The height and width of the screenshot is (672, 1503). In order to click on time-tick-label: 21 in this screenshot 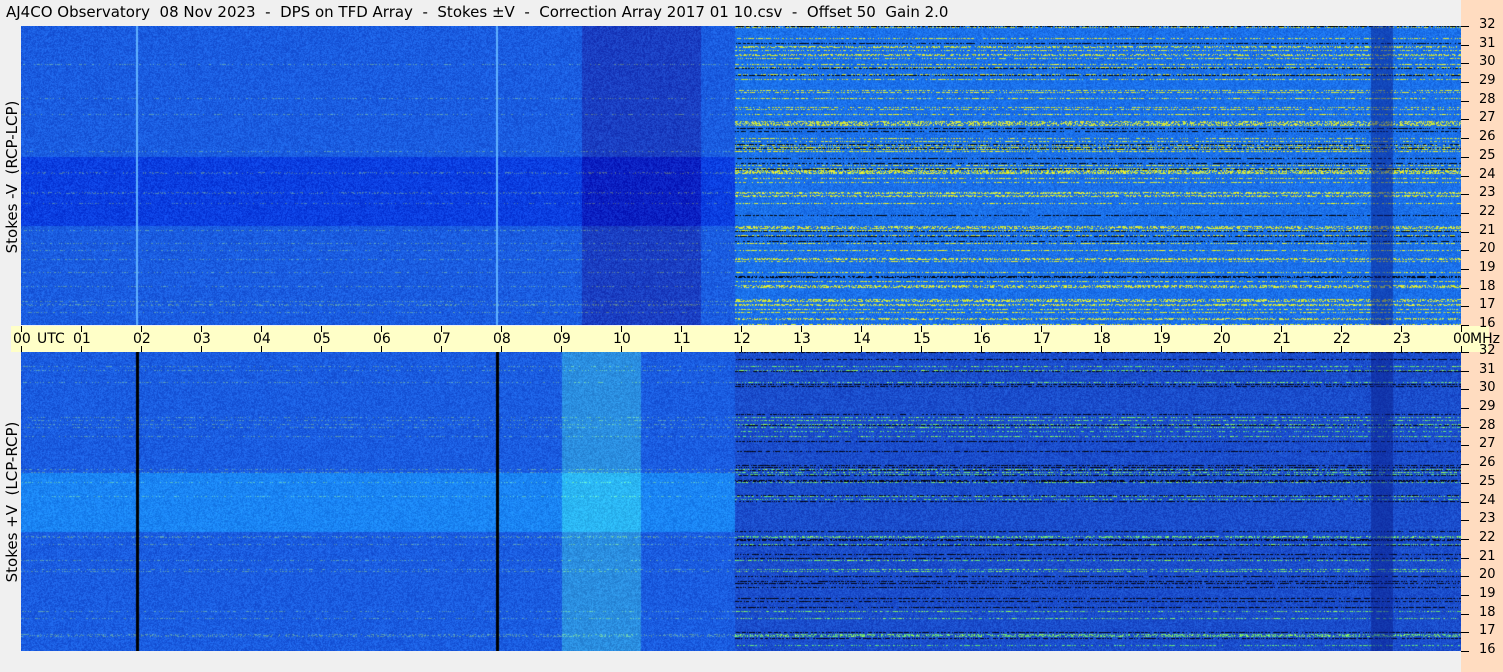, I will do `click(1282, 339)`.